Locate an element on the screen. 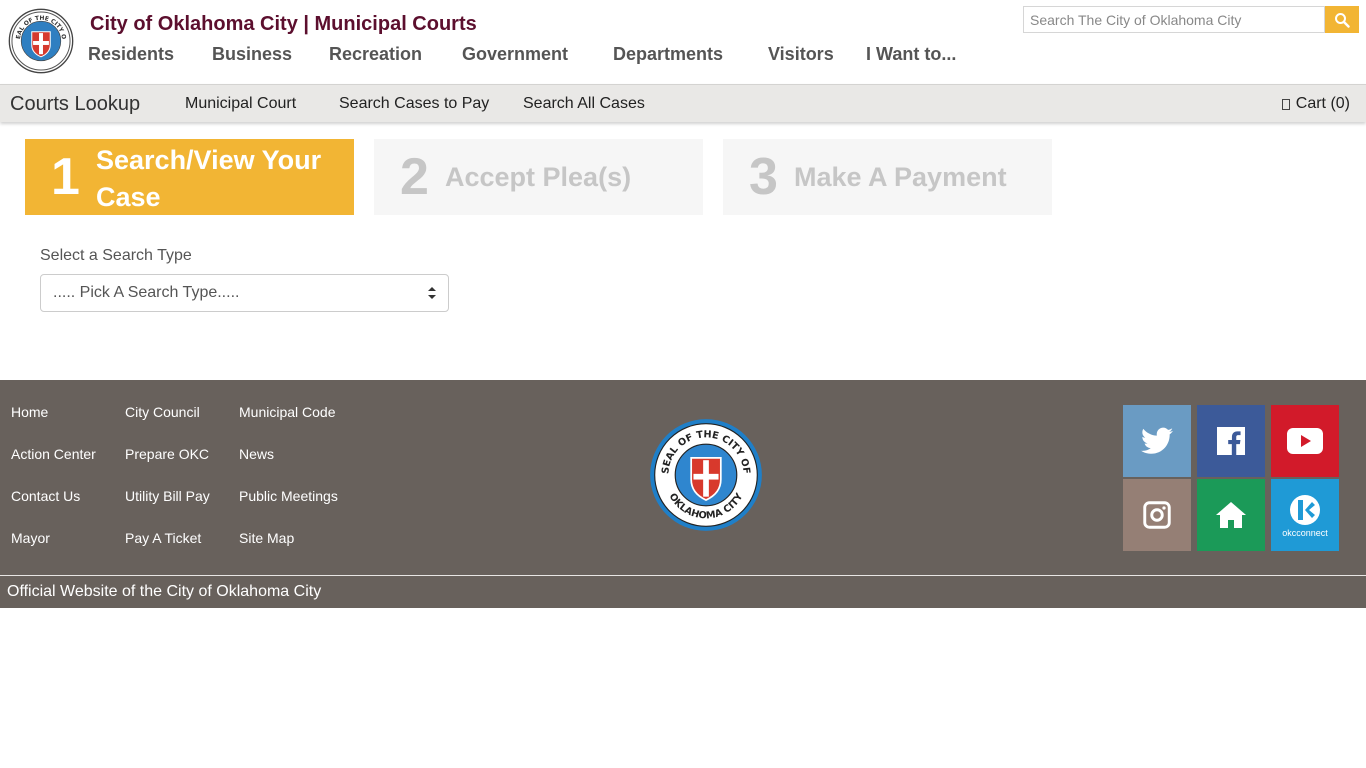  home-icon is located at coordinates (1231, 515).